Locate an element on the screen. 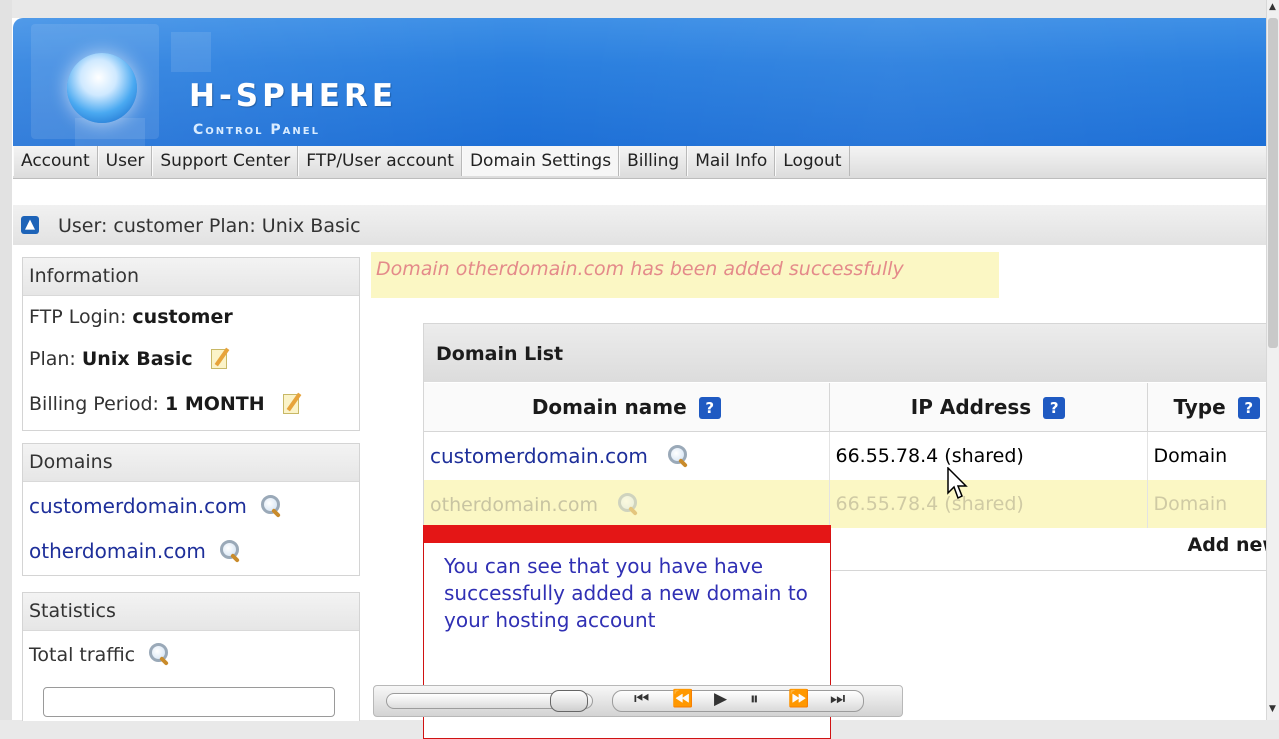  list-item: customerdomain.com is located at coordinates (156, 506).